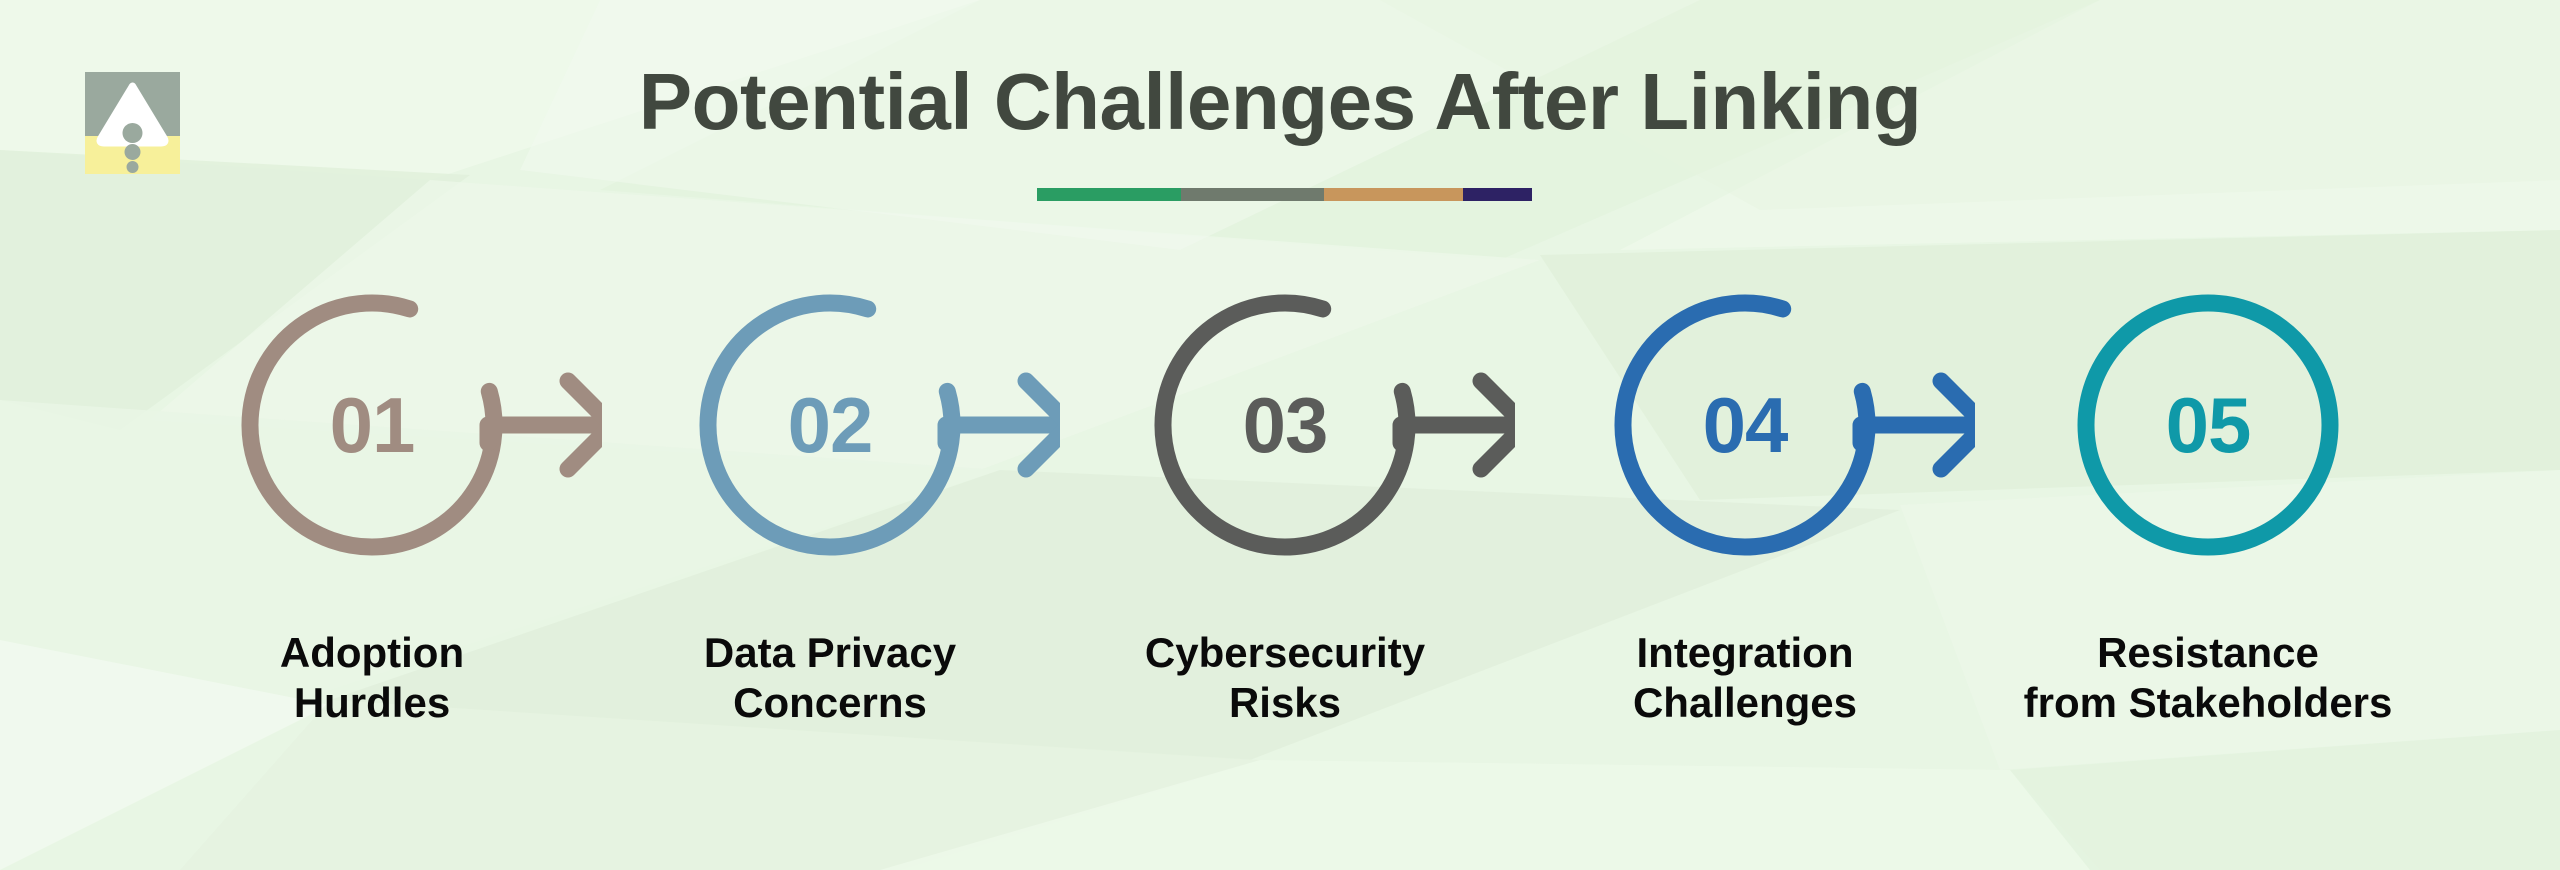 This screenshot has width=2560, height=870. I want to click on page-title: Potential Challenges After Linking, so click(1280, 101).